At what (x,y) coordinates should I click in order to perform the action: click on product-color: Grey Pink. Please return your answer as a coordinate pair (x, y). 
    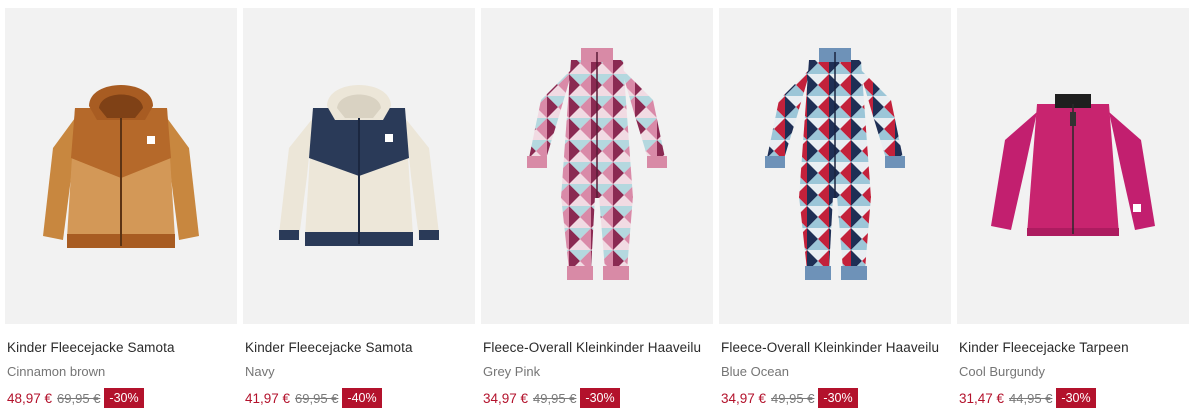
    Looking at the image, I should click on (512, 371).